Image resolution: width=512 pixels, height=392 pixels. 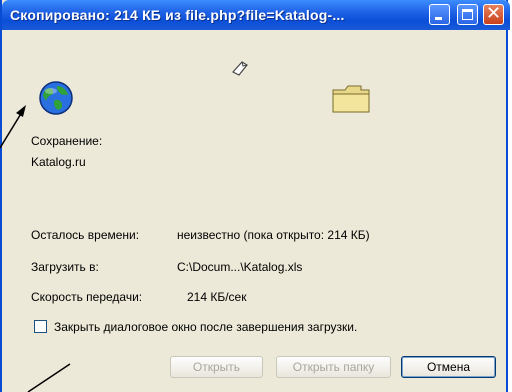 I want to click on source-host: Katalog.ru, so click(x=58, y=162).